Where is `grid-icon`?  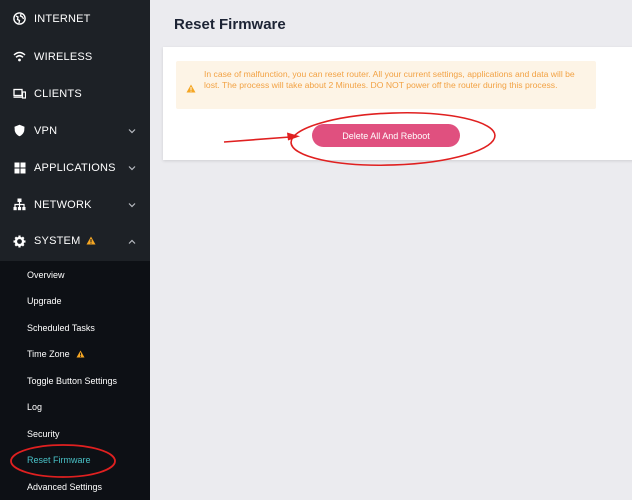 grid-icon is located at coordinates (19, 167).